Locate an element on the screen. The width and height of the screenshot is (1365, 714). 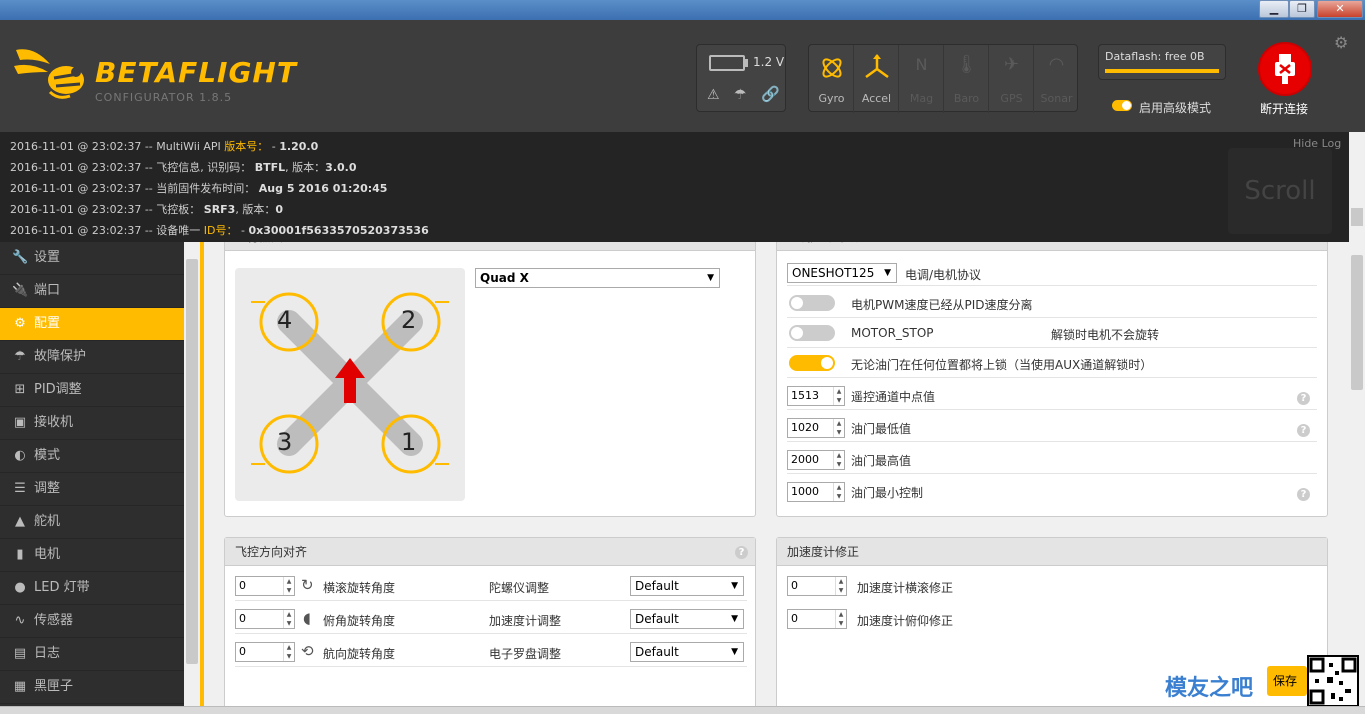
sidebar-item-12: ▤ 日志 is located at coordinates (92, 654).